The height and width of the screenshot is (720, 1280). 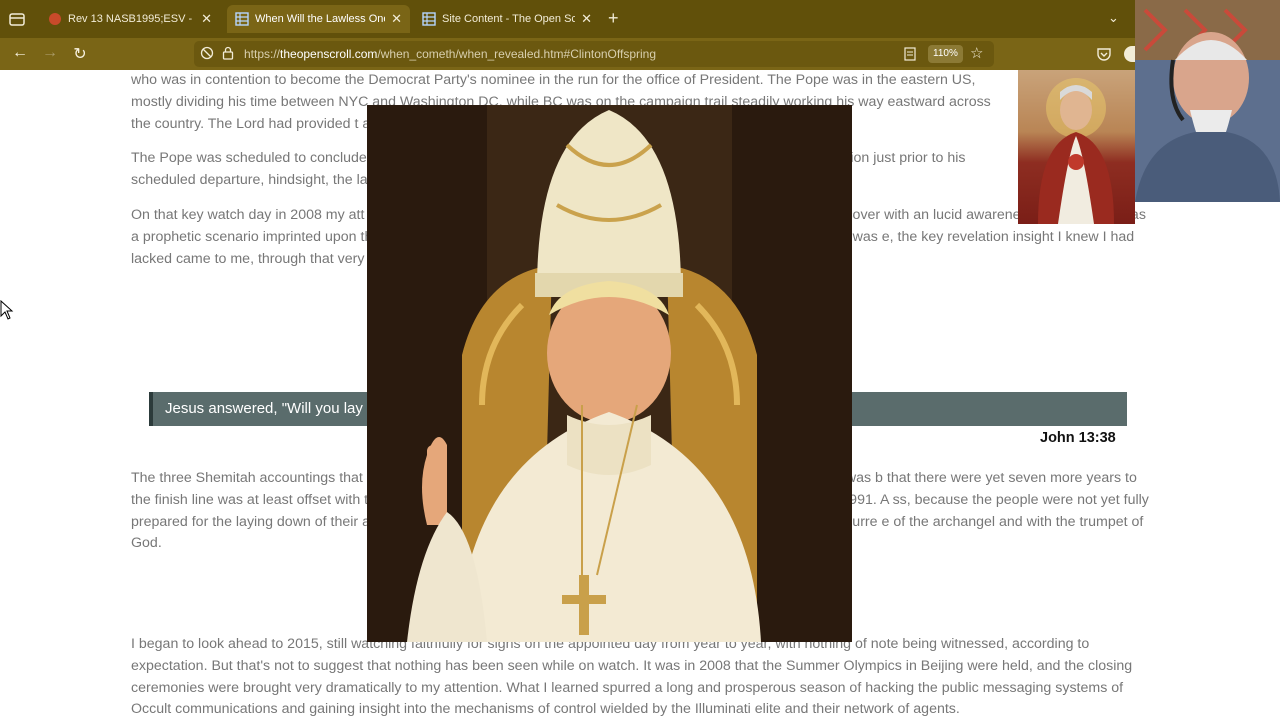 I want to click on back-arrow-icon: ←, so click(x=20, y=53).